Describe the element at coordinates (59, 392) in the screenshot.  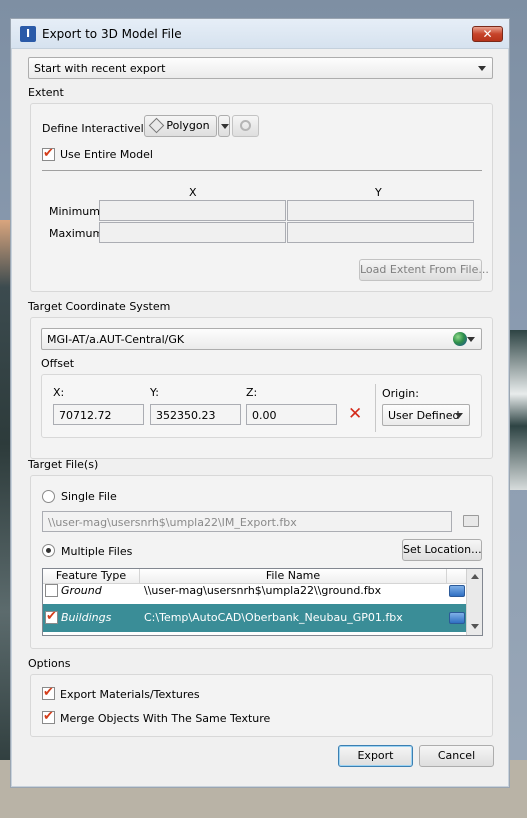
I see `offset-x-label: X:` at that location.